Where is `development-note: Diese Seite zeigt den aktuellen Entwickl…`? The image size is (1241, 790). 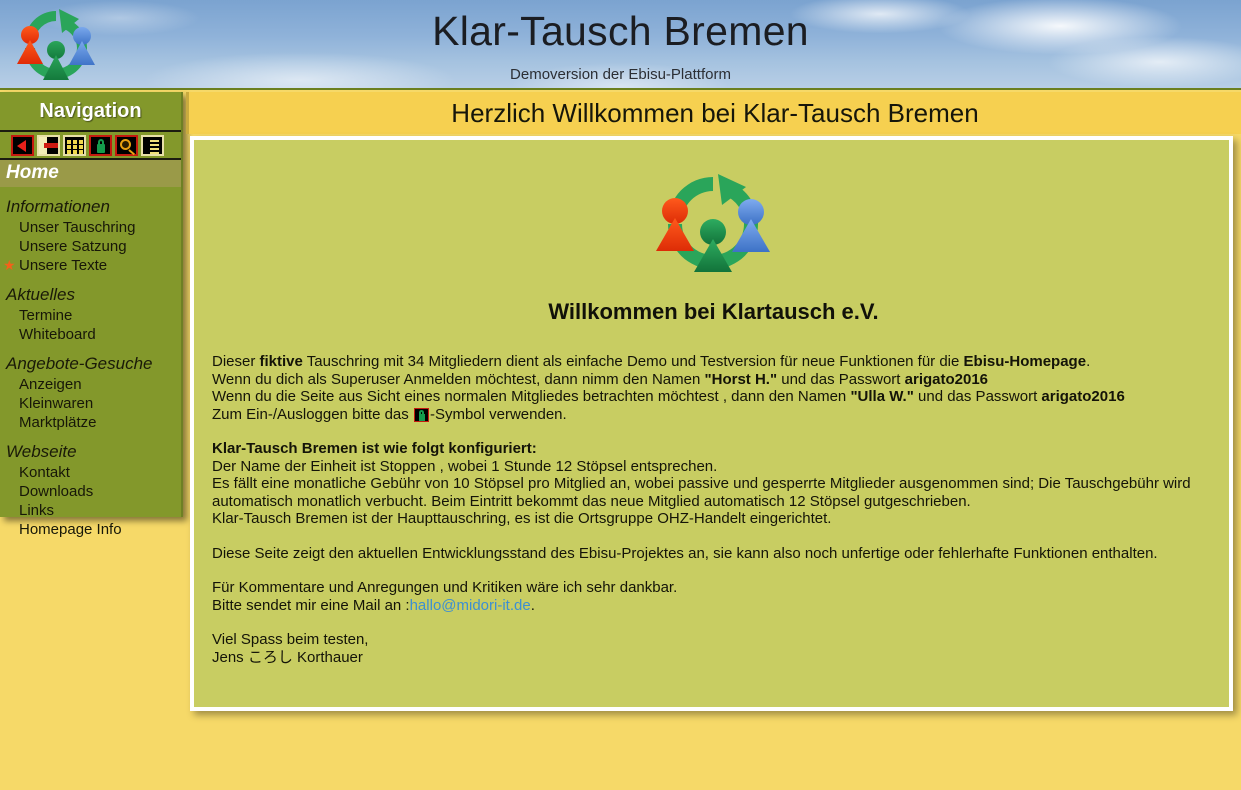
development-note: Diese Seite zeigt den aktuellen Entwickl… is located at coordinates (685, 553).